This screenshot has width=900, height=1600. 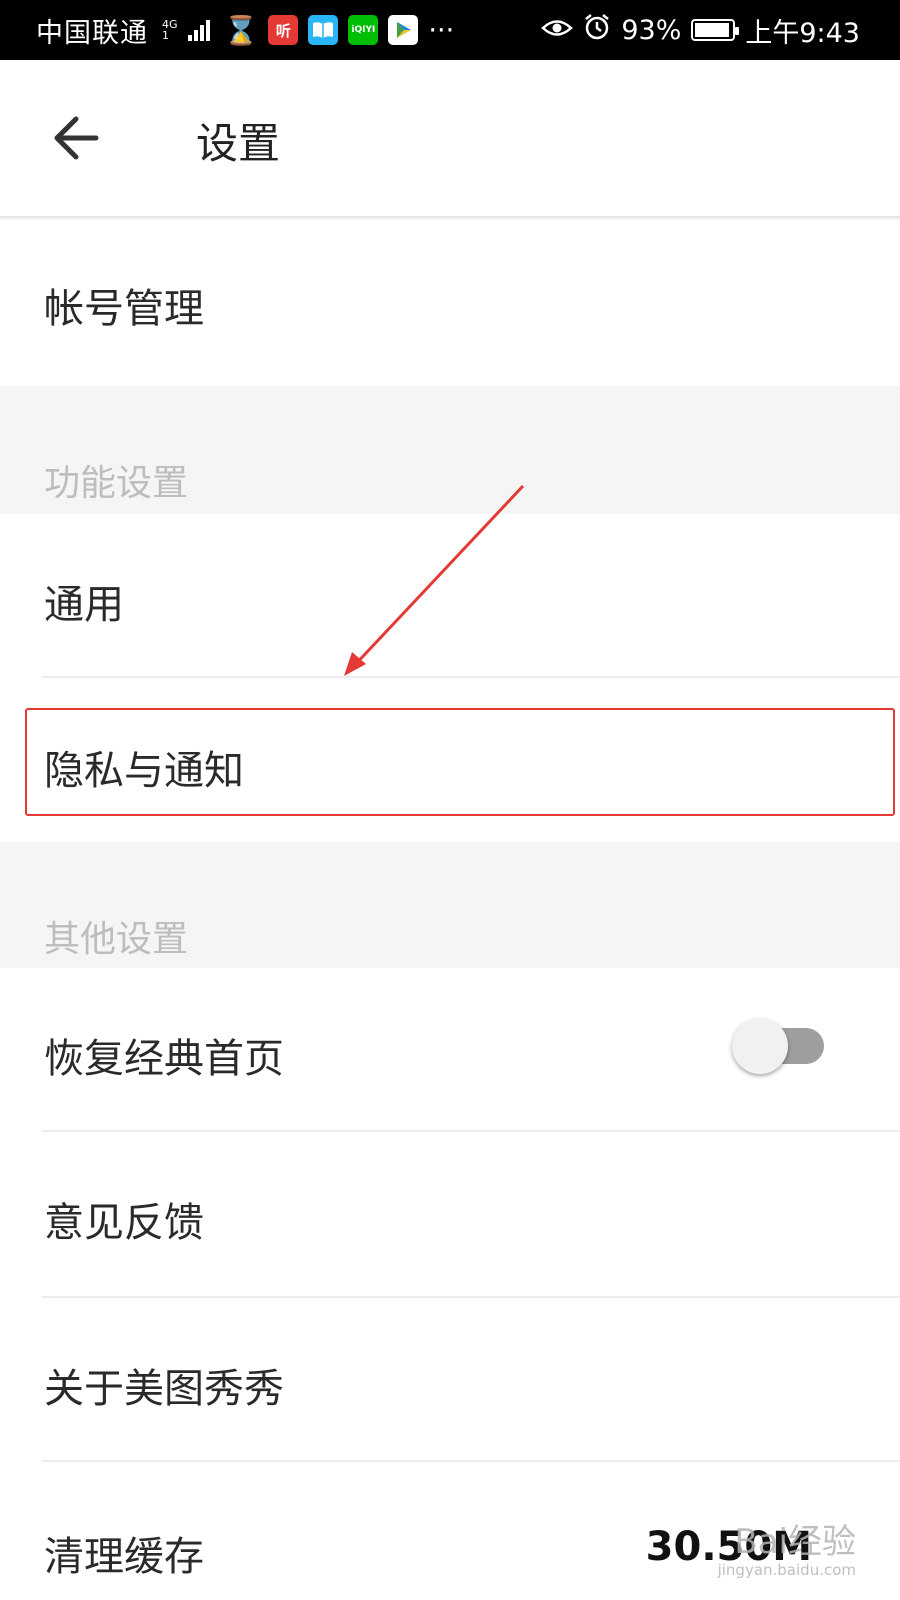 What do you see at coordinates (116, 939) in the screenshot?
I see `section-other-label: 其他设置` at bounding box center [116, 939].